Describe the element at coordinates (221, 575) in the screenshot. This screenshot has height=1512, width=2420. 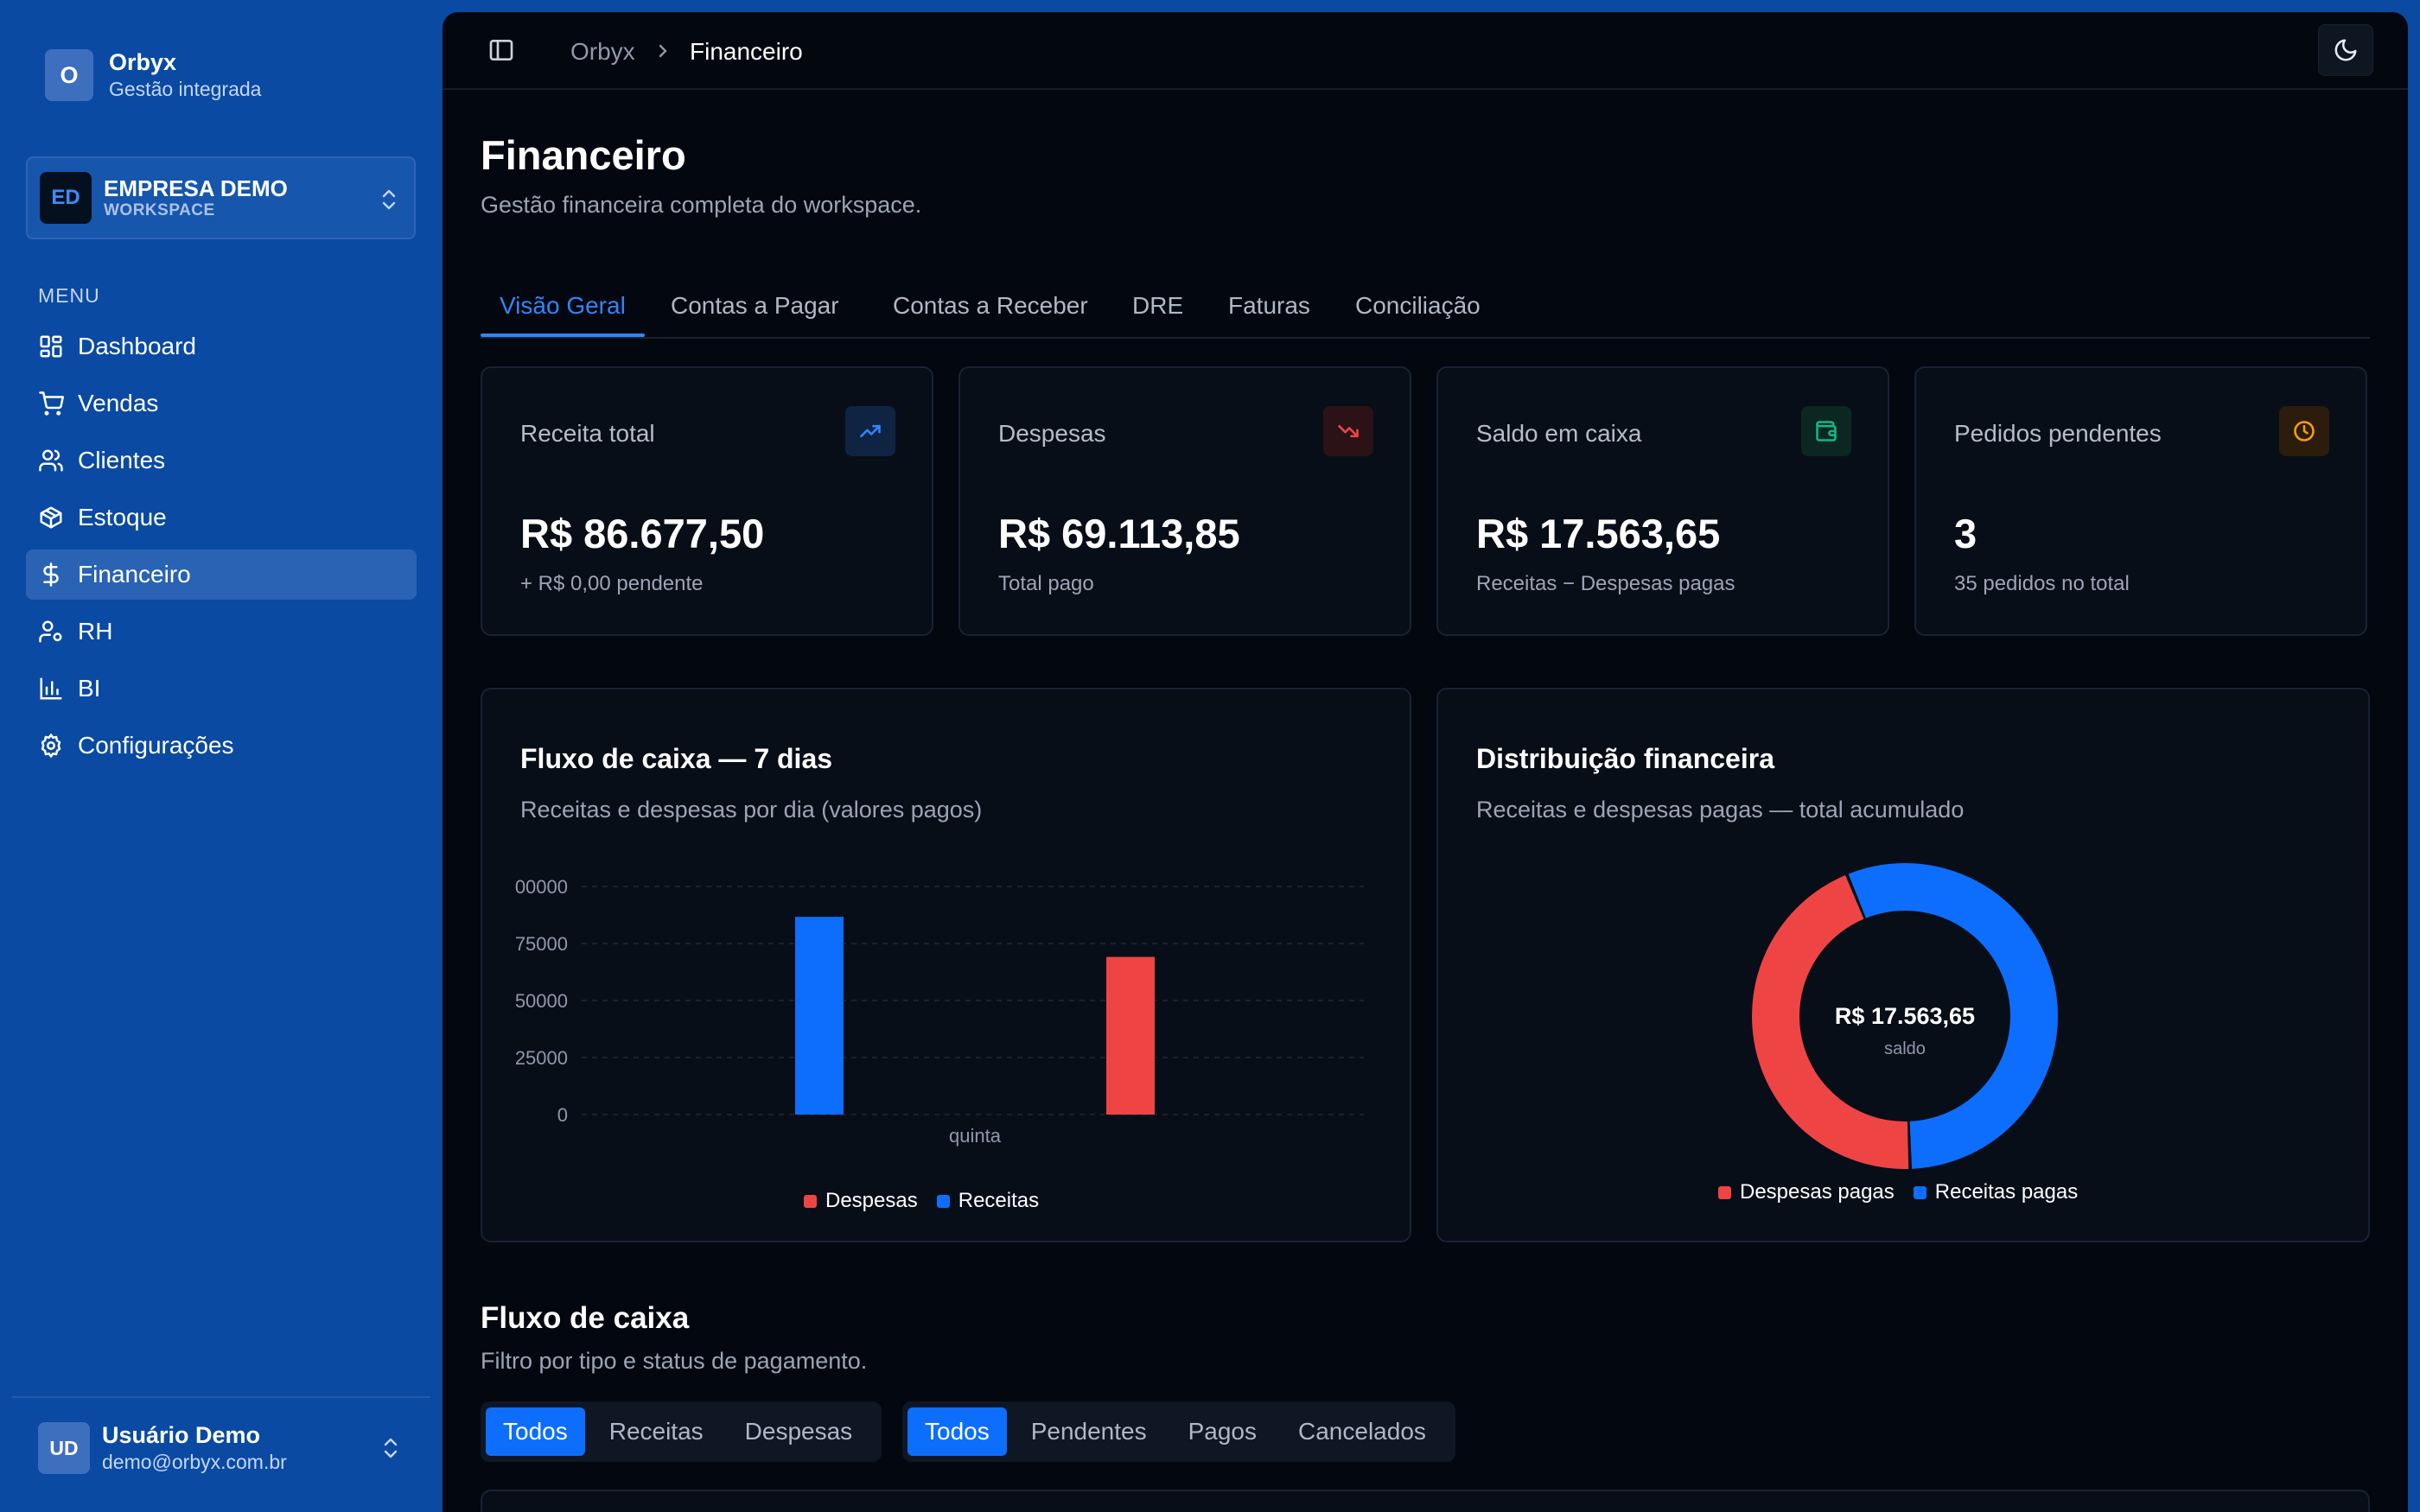
I see `sidebar-item-financeiro: Financeiro` at that location.